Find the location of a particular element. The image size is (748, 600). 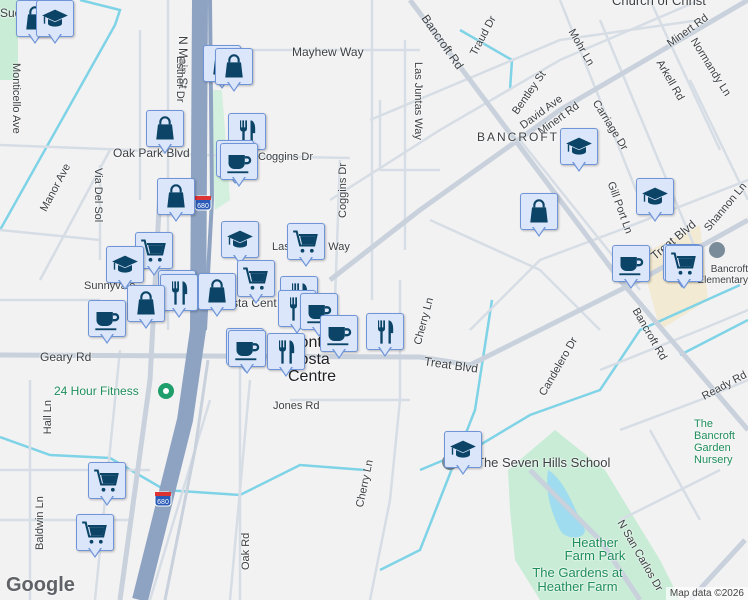

street-label: Jones Rd is located at coordinates (296, 406).